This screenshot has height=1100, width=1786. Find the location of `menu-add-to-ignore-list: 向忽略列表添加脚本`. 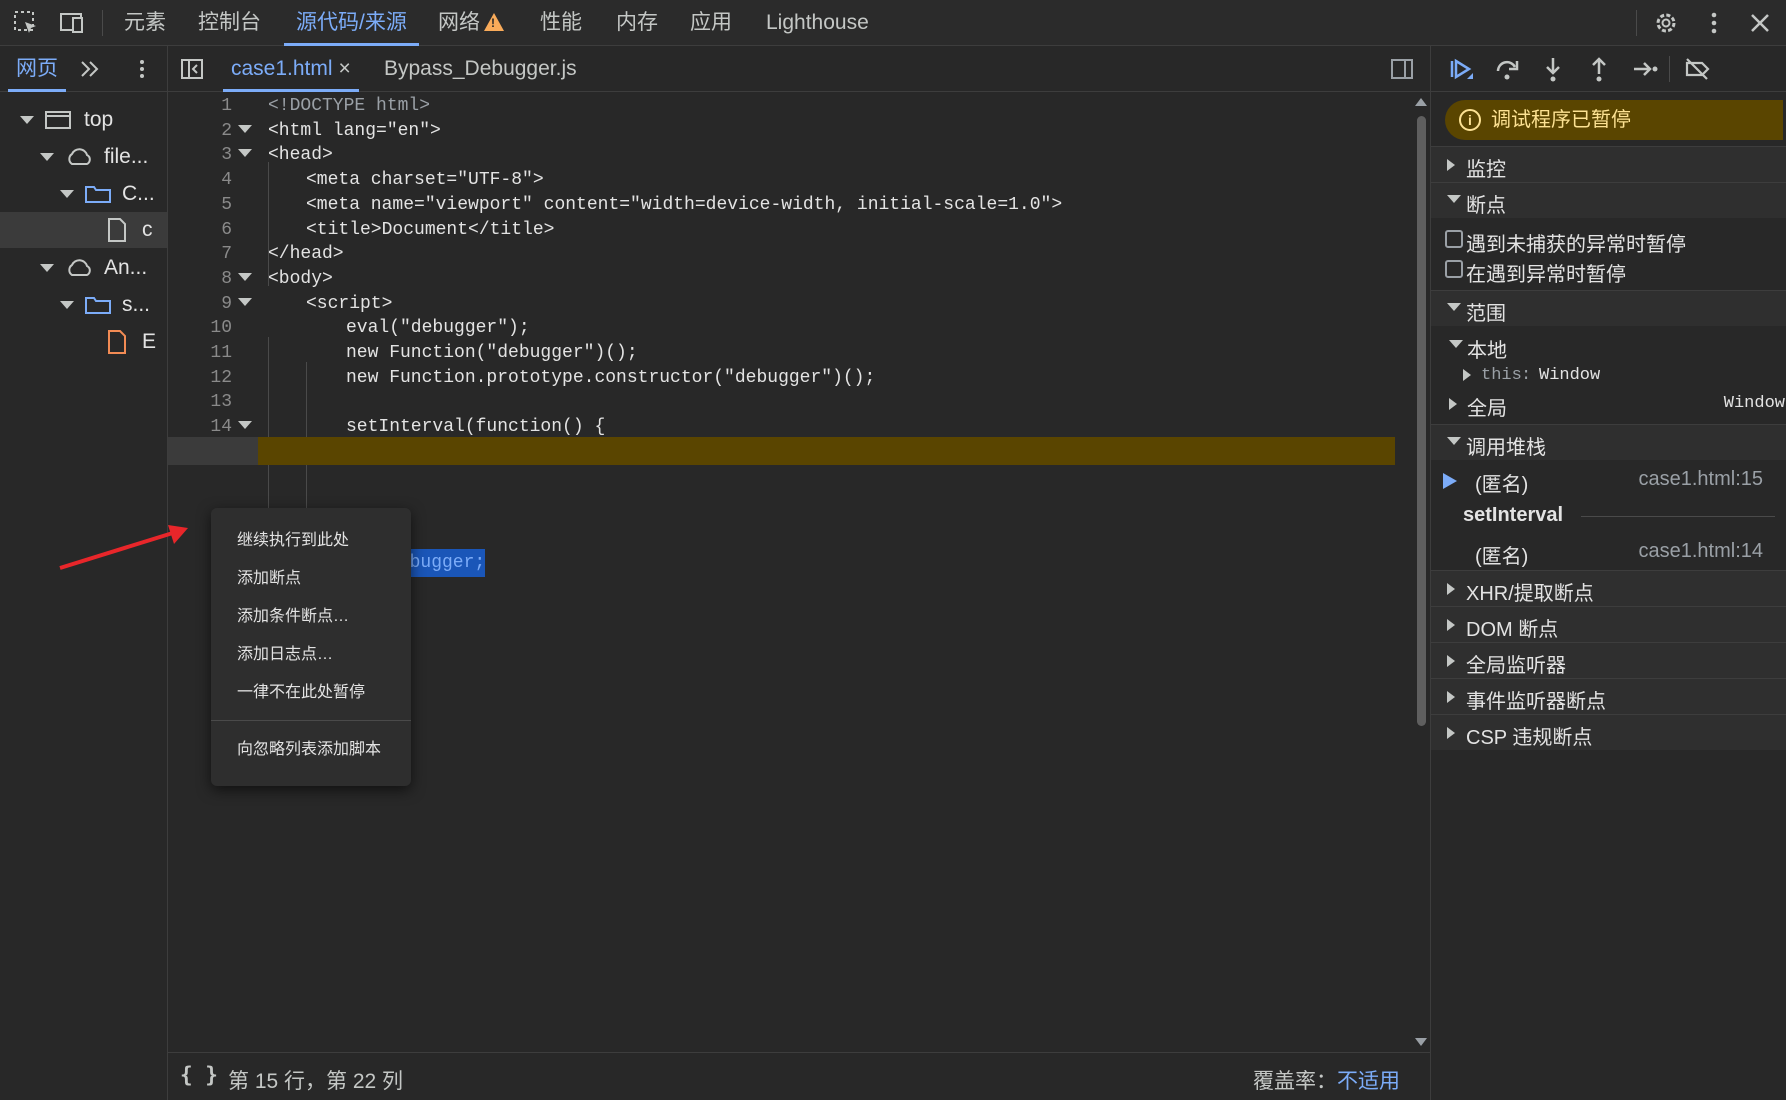

menu-add-to-ignore-list: 向忽略列表添加脚本 is located at coordinates (311, 750).